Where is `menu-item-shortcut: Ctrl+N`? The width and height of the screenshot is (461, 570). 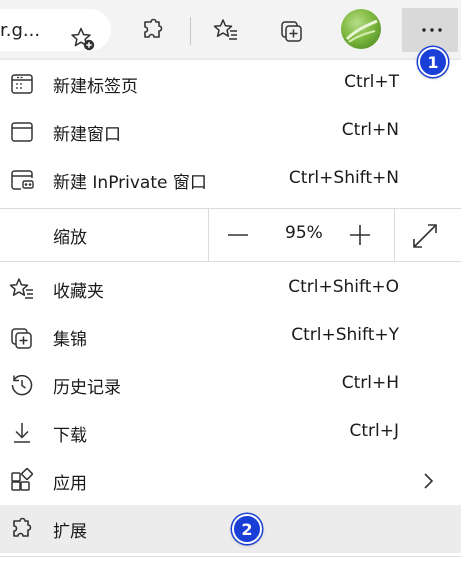
menu-item-shortcut: Ctrl+N is located at coordinates (370, 130).